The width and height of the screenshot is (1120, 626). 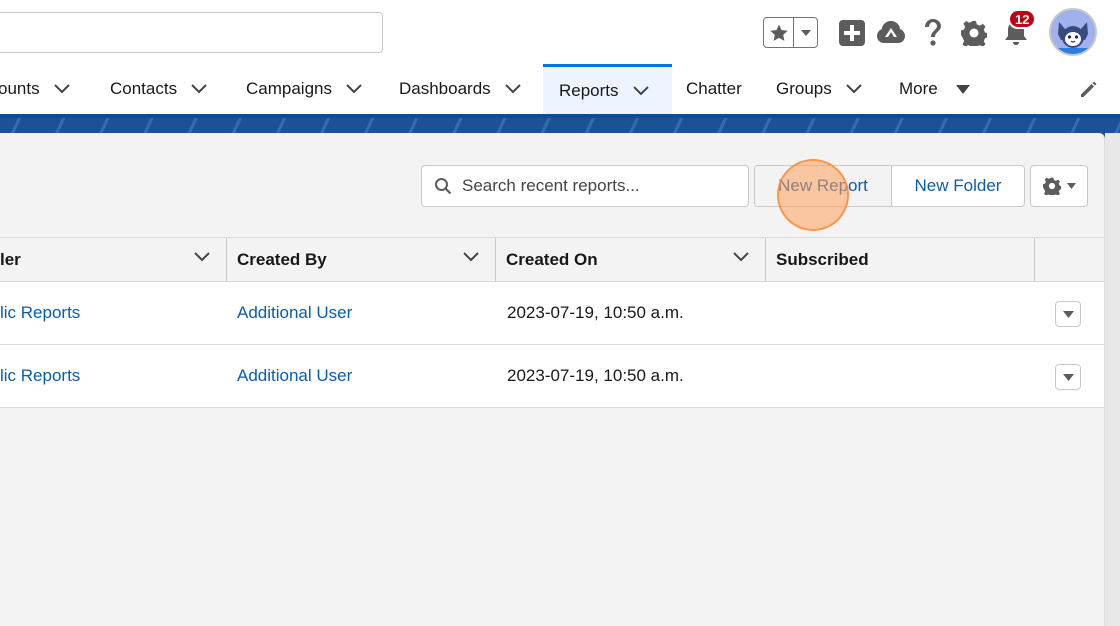 I want to click on search-recent-reports-field, so click(x=585, y=186).